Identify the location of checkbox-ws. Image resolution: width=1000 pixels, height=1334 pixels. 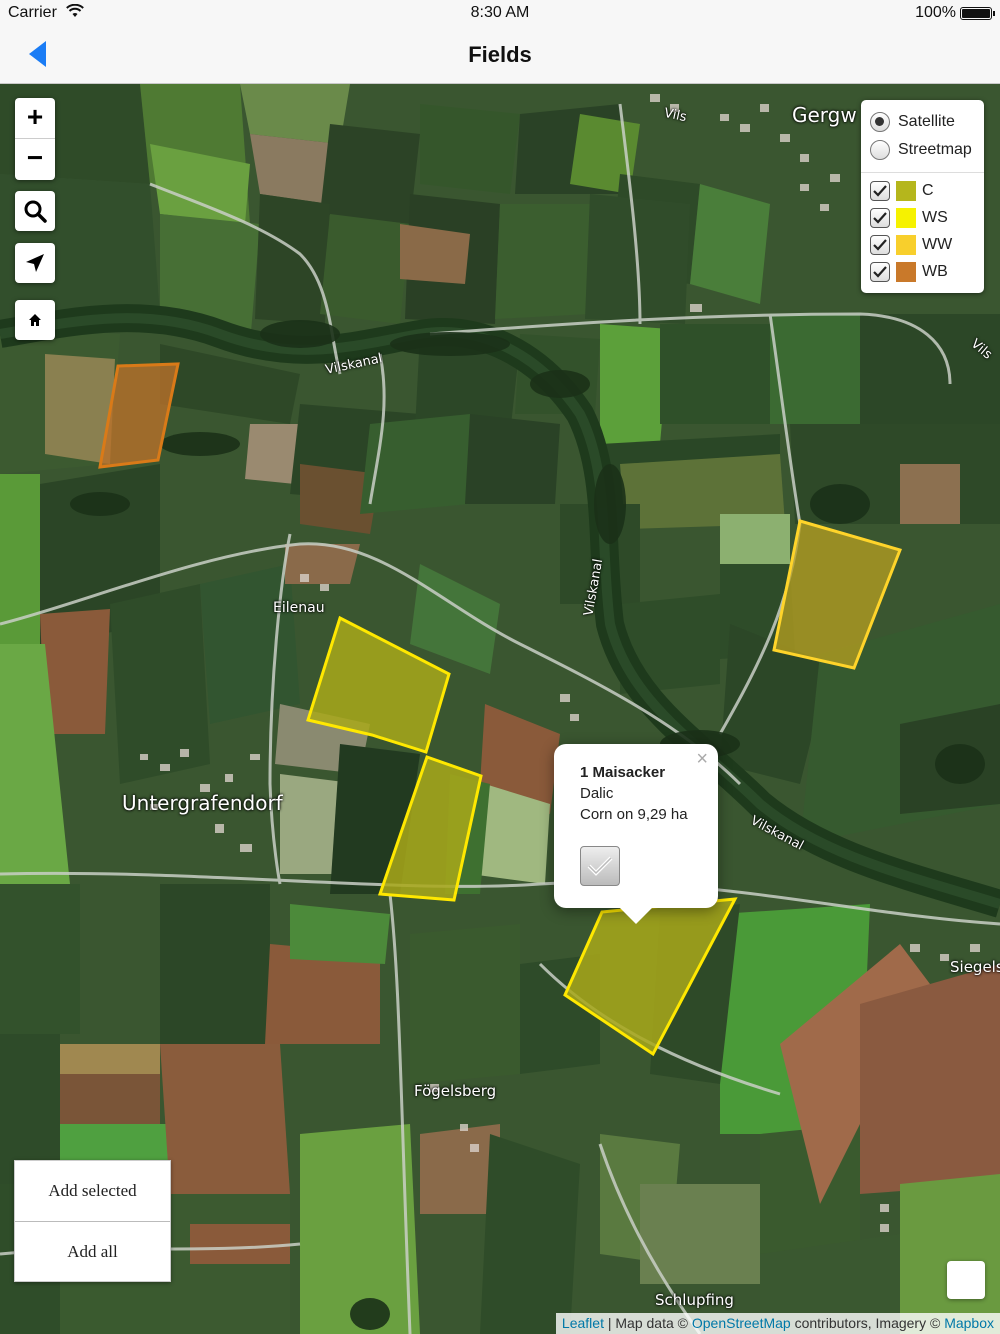
(880, 218).